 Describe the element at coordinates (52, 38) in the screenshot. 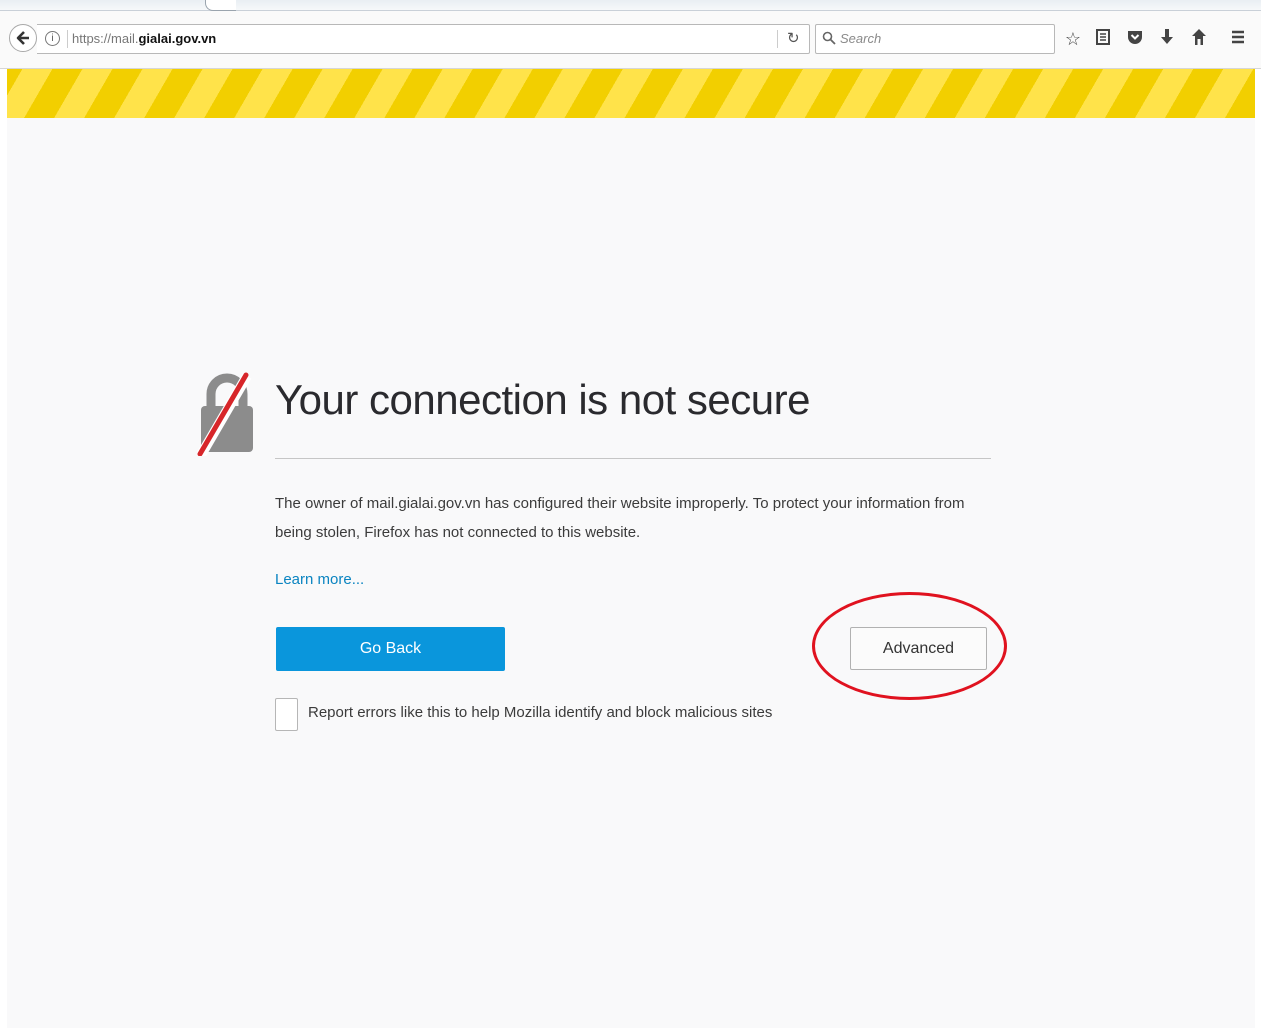

I see `info-icon: i` at that location.